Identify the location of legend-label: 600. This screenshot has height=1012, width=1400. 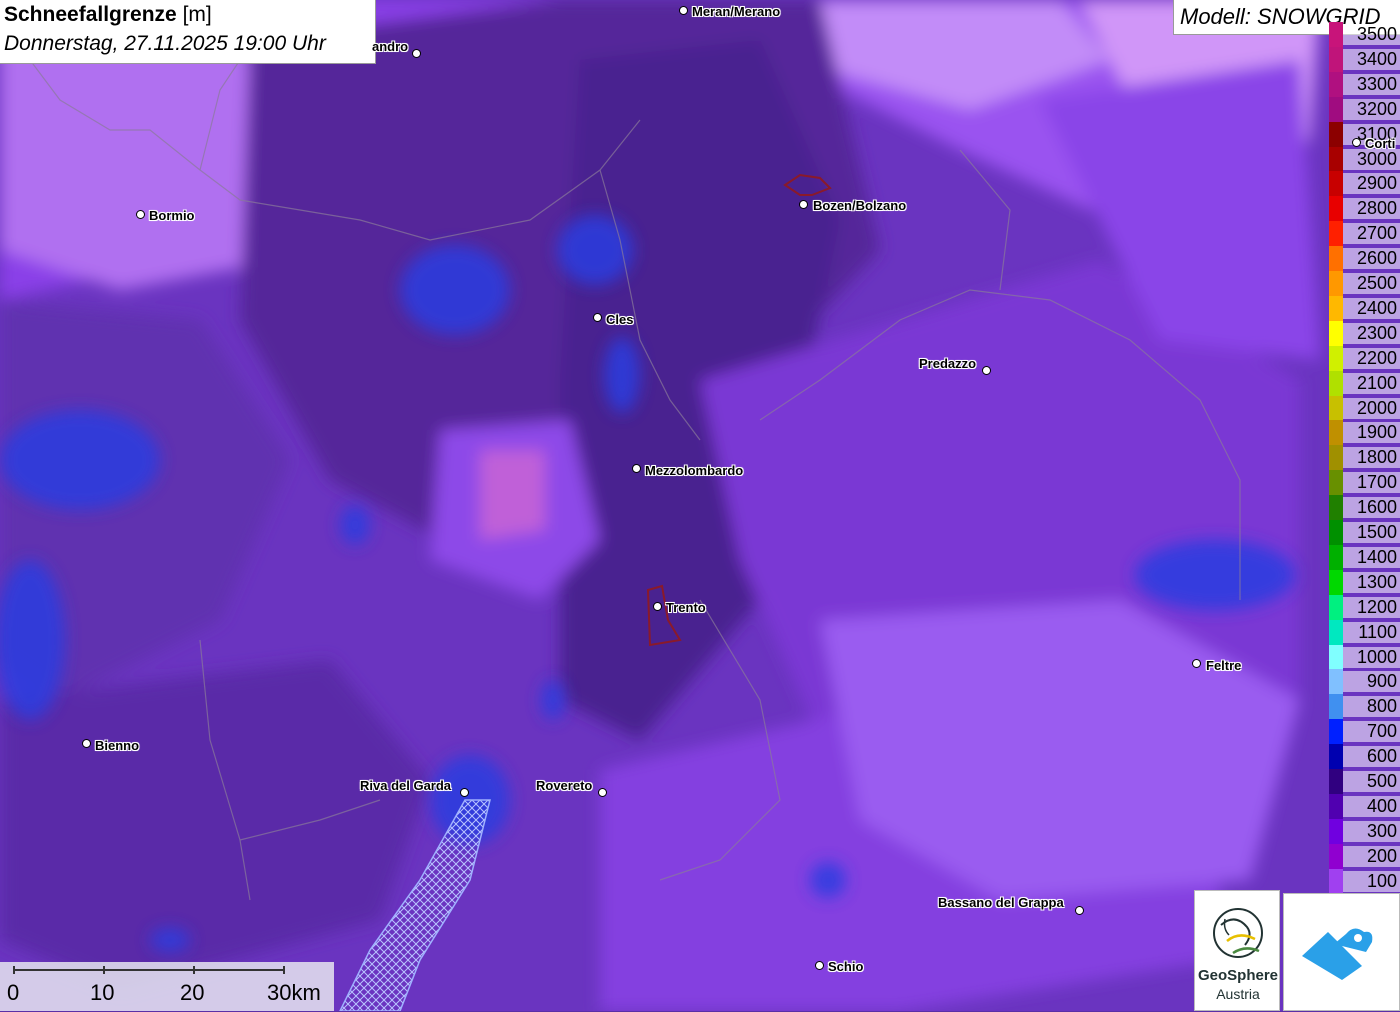
(1371, 757).